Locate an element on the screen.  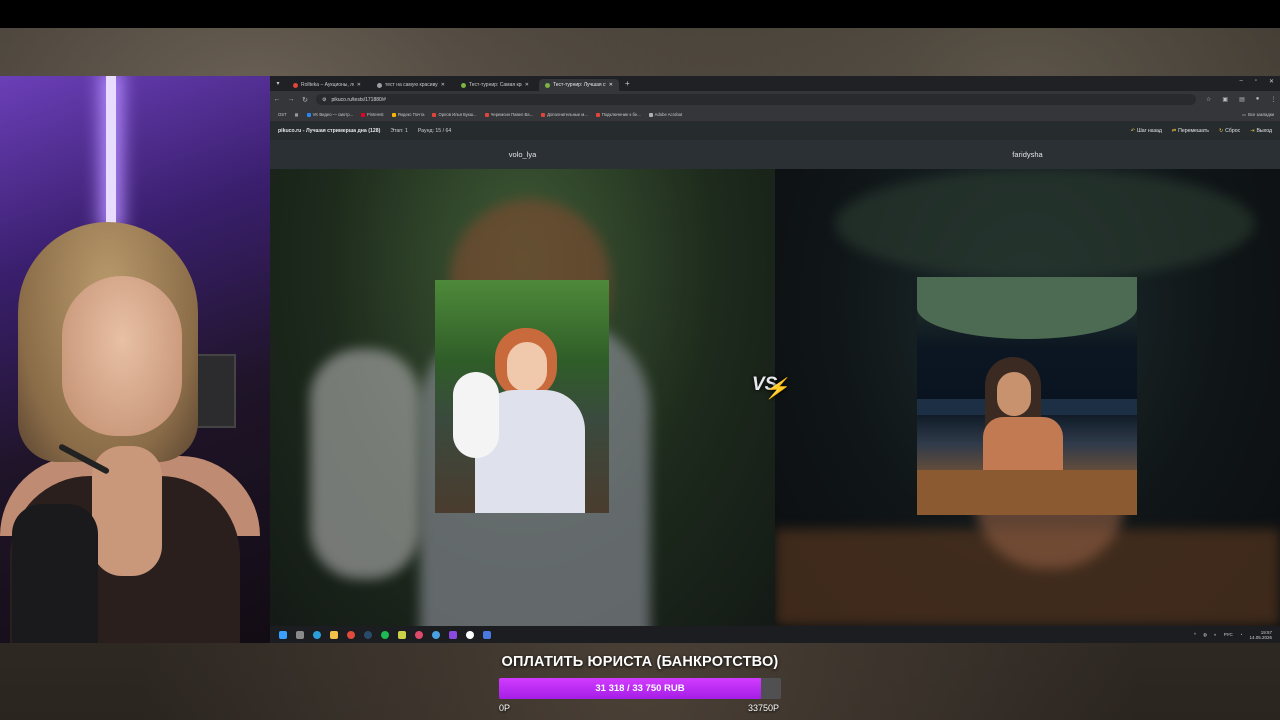
contestant-names: volo_lya faridysha is located at coordinates (775, 154).